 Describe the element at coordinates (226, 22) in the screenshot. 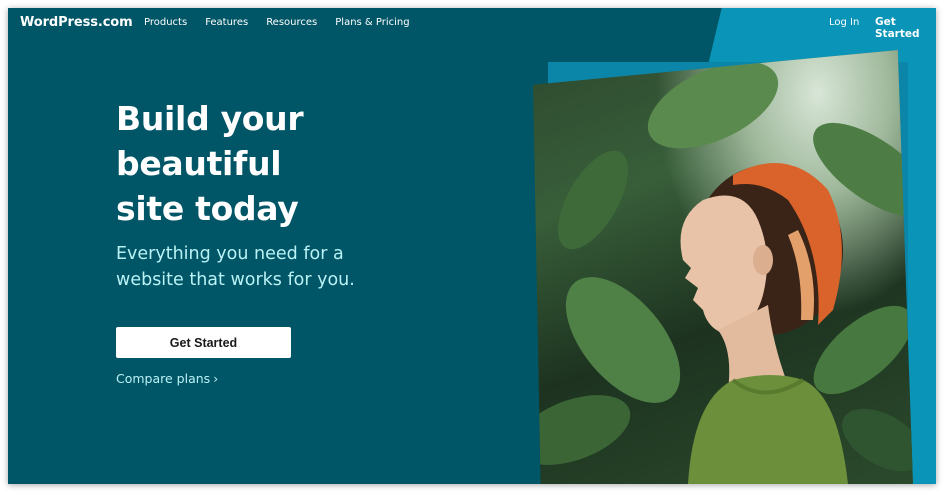

I see `nav-features: Features` at that location.